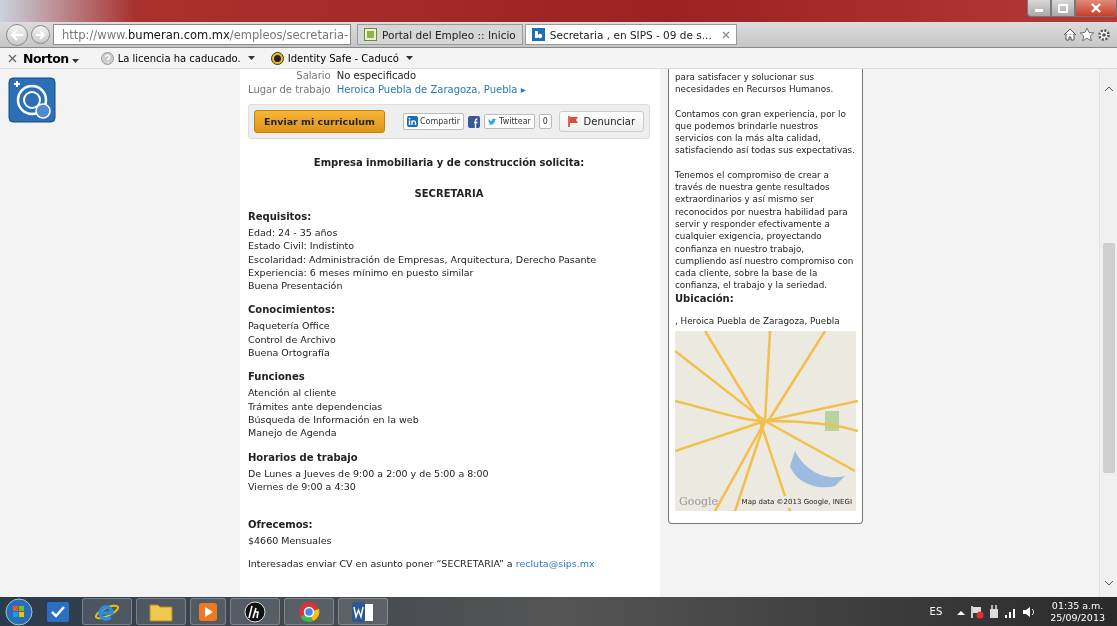  Describe the element at coordinates (370, 34) in the screenshot. I see `page-favicon-icon` at that location.